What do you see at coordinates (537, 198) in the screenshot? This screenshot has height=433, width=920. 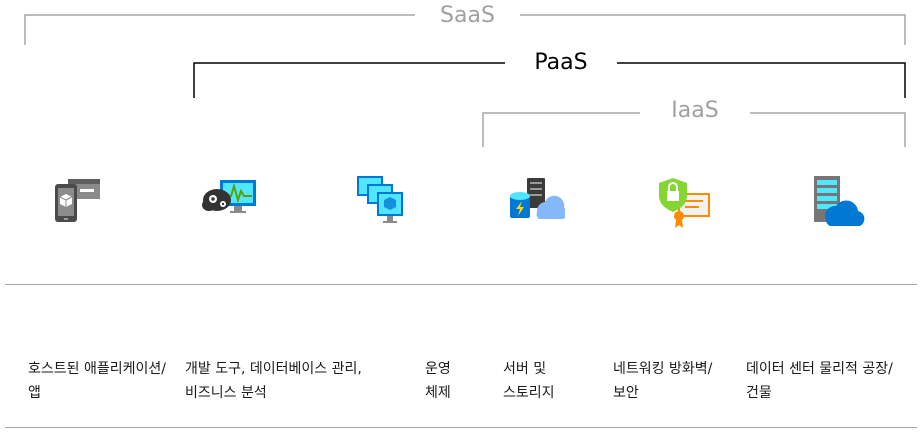 I see `operating-system-icon` at bounding box center [537, 198].